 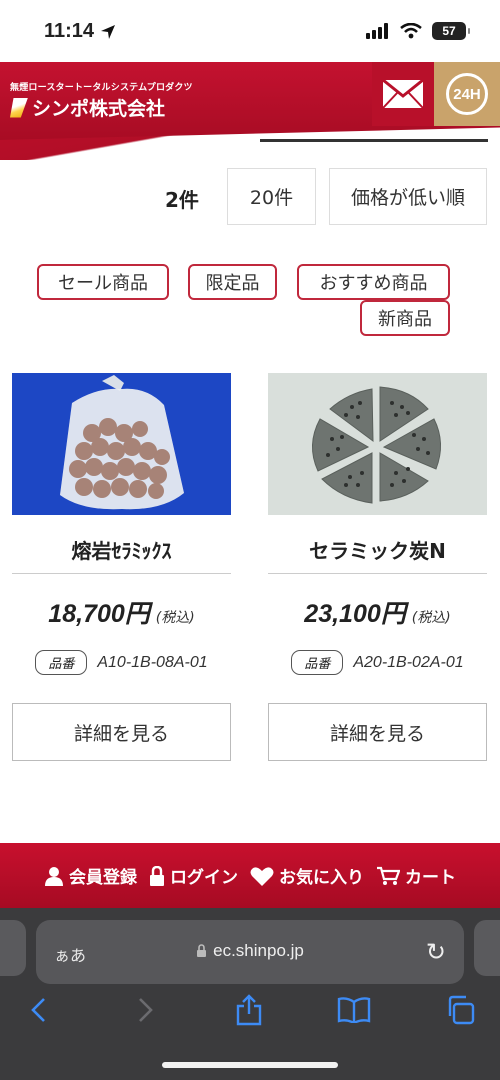 I want to click on result-count: 2件, so click(x=182, y=200).